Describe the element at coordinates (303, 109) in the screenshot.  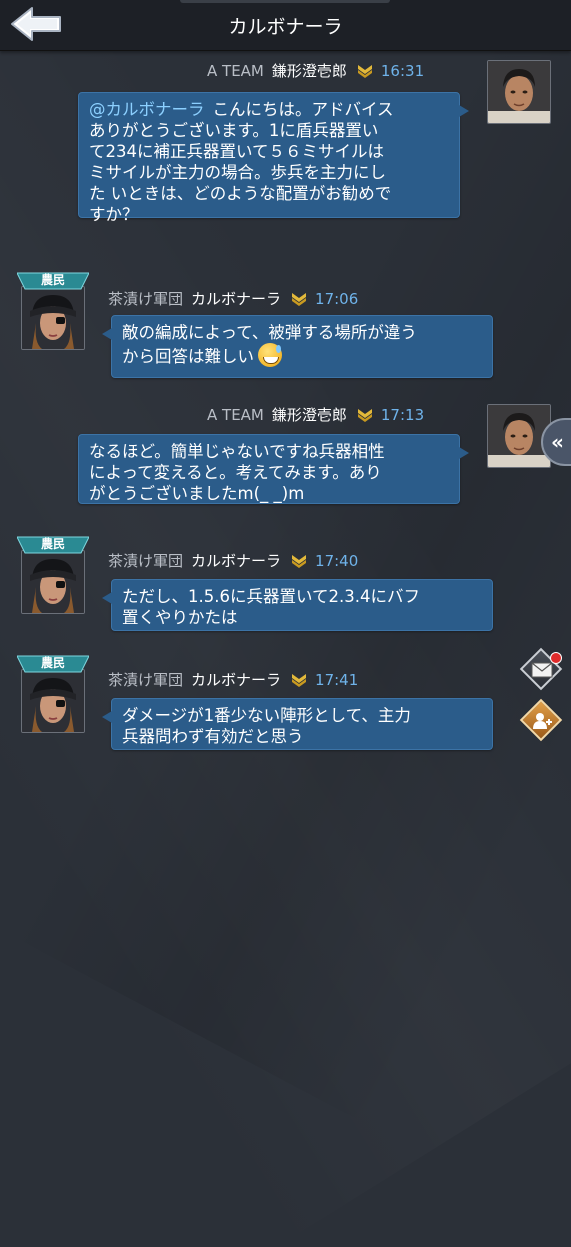
I see `message-text: こんにちは。アドバイス` at that location.